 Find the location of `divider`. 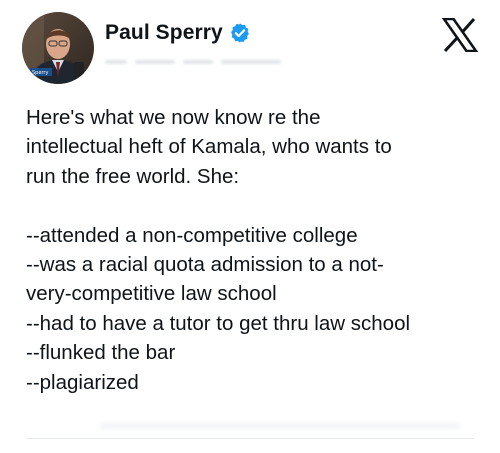

divider is located at coordinates (250, 438).